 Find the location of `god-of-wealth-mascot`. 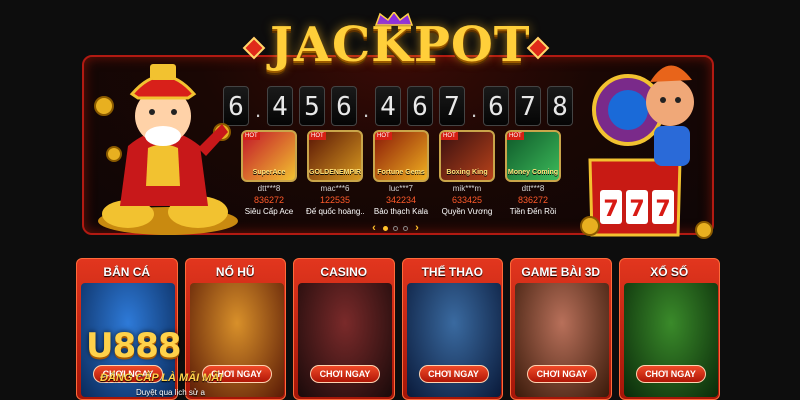

god-of-wealth-mascot is located at coordinates (166, 149).